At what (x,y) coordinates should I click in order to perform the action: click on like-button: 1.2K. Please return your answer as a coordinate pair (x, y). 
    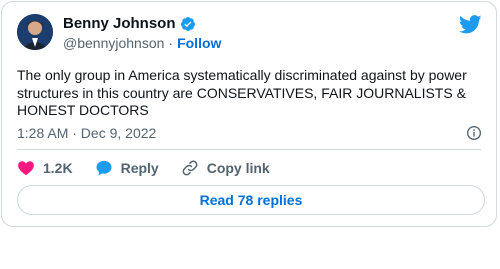
    Looking at the image, I should click on (45, 168).